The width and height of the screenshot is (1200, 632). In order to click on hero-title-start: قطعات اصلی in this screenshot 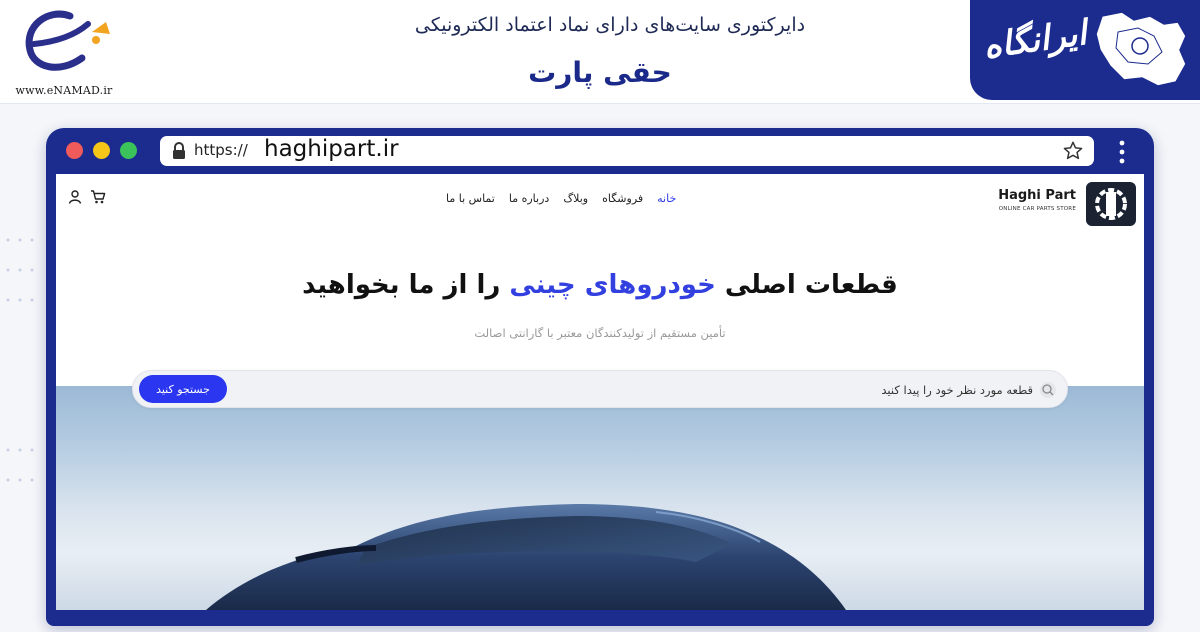, I will do `click(806, 285)`.